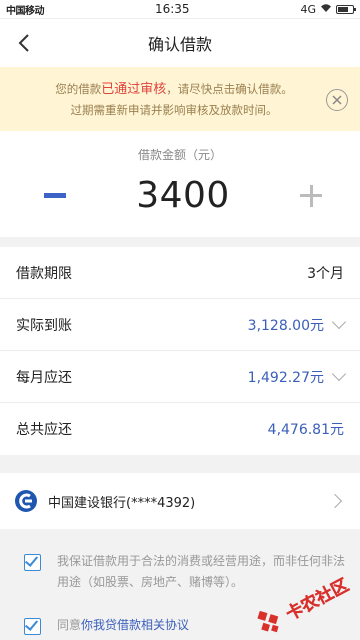 The image size is (360, 640). Describe the element at coordinates (325, 273) in the screenshot. I see `term-value: 3个月` at that location.